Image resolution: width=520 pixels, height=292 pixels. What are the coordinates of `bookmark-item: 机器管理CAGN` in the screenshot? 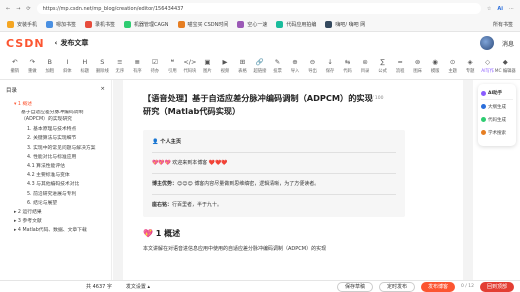 It's located at (146, 24).